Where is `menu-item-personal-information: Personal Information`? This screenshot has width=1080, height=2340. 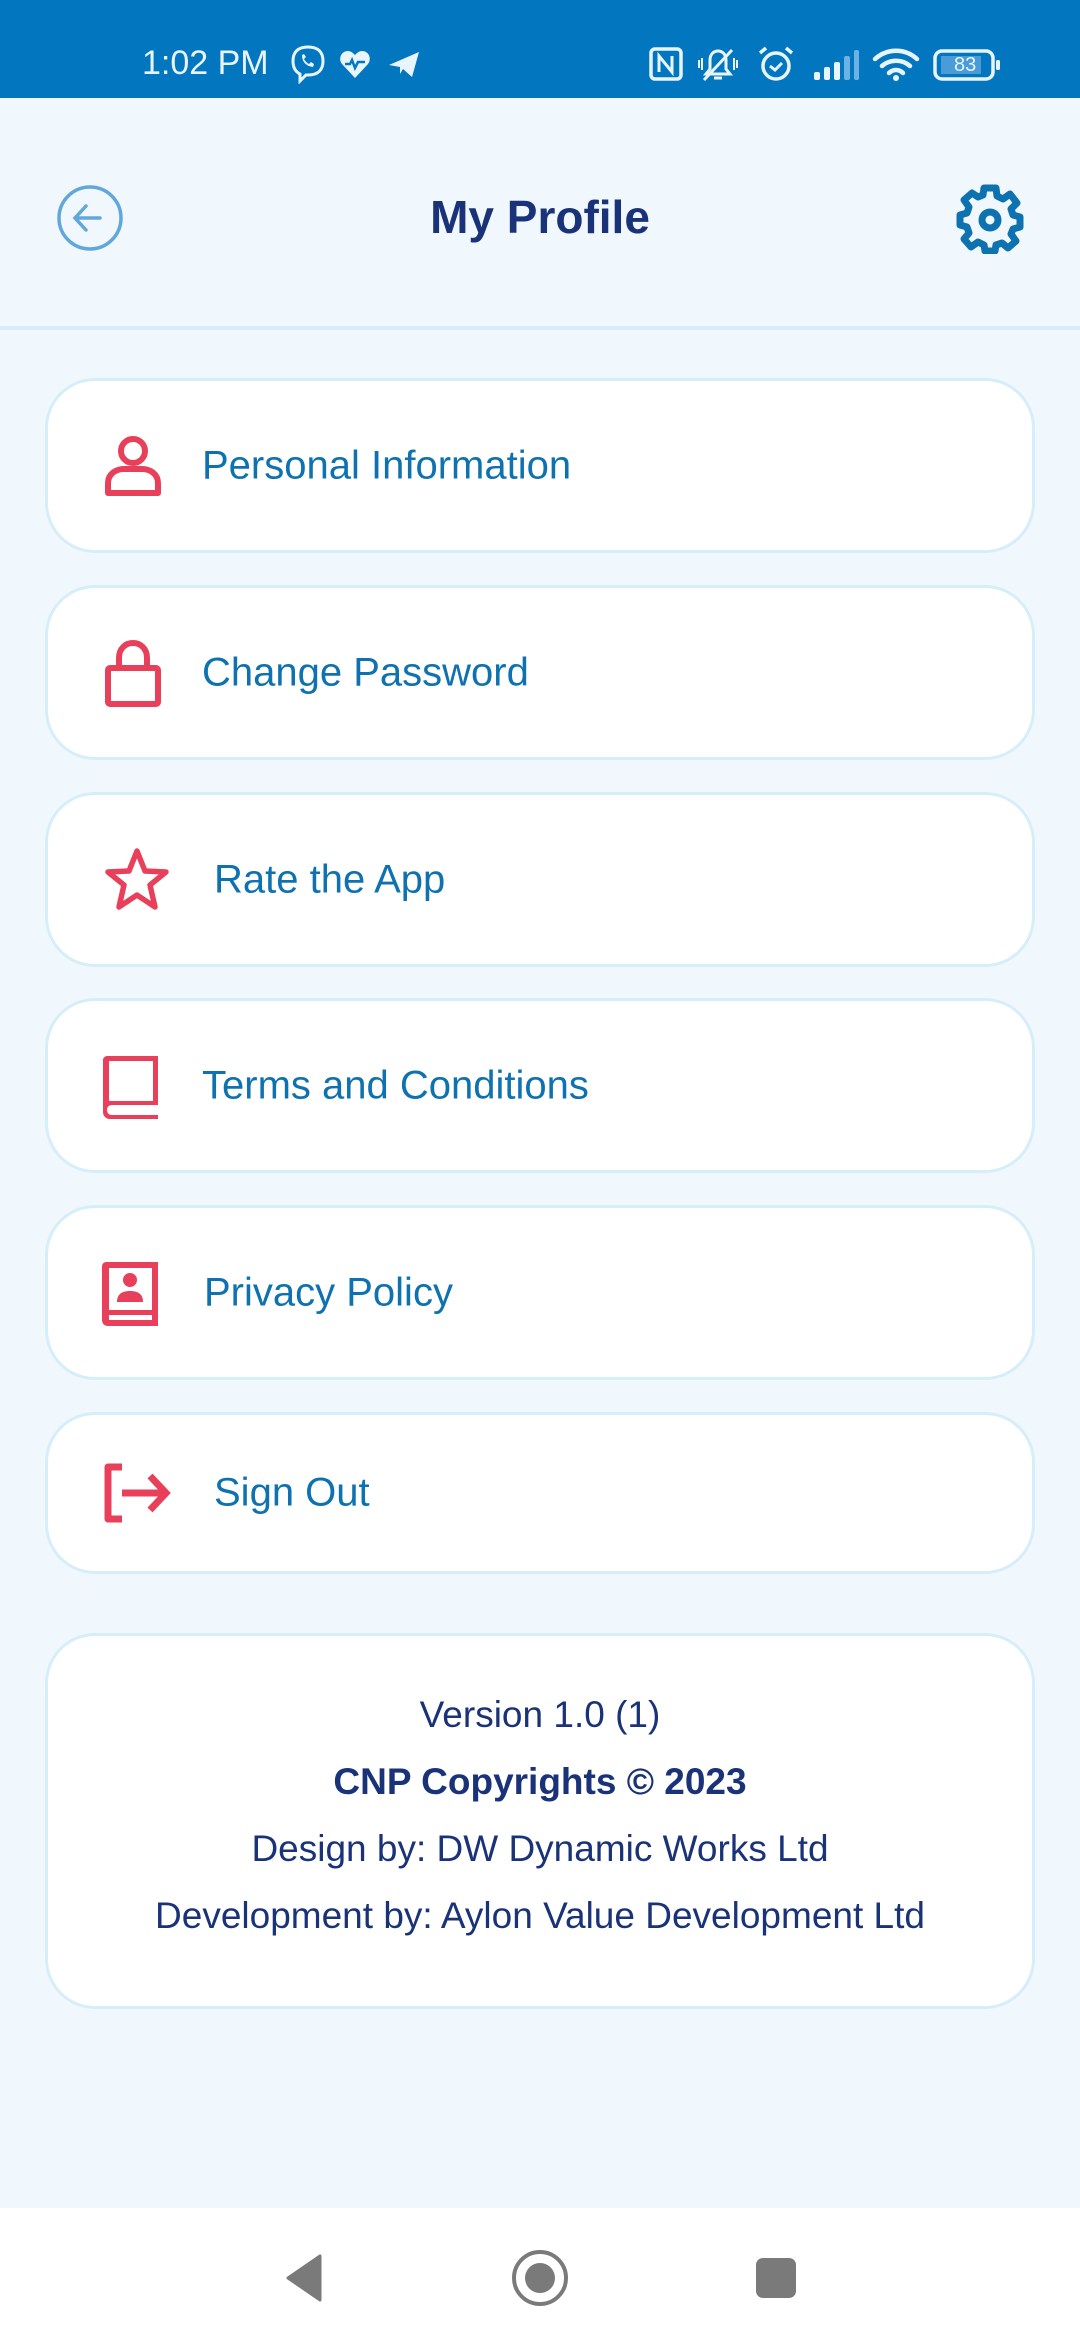
menu-item-personal-information: Personal Information is located at coordinates (540, 465).